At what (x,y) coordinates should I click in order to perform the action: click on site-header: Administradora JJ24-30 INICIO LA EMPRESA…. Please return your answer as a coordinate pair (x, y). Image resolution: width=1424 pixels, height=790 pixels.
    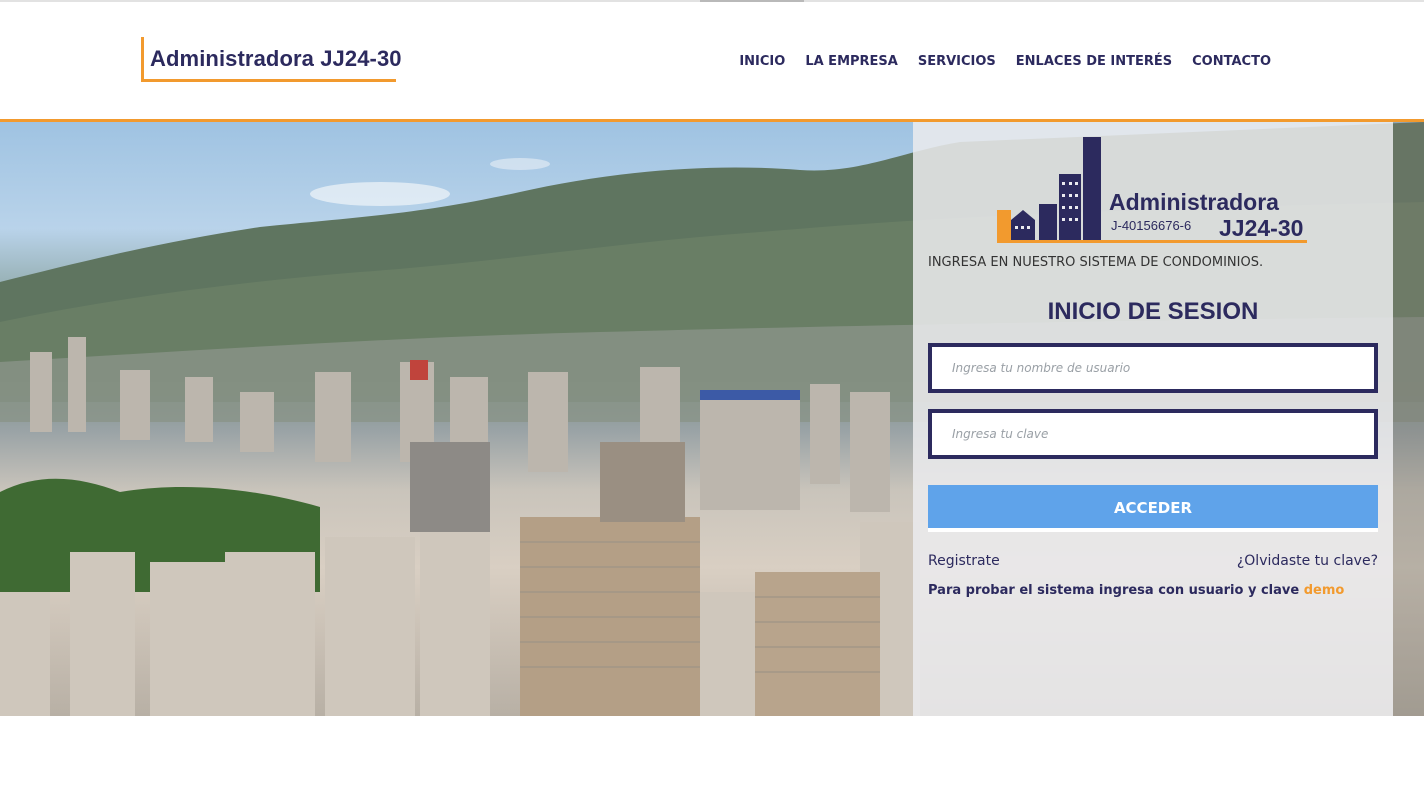
    Looking at the image, I should click on (712, 61).